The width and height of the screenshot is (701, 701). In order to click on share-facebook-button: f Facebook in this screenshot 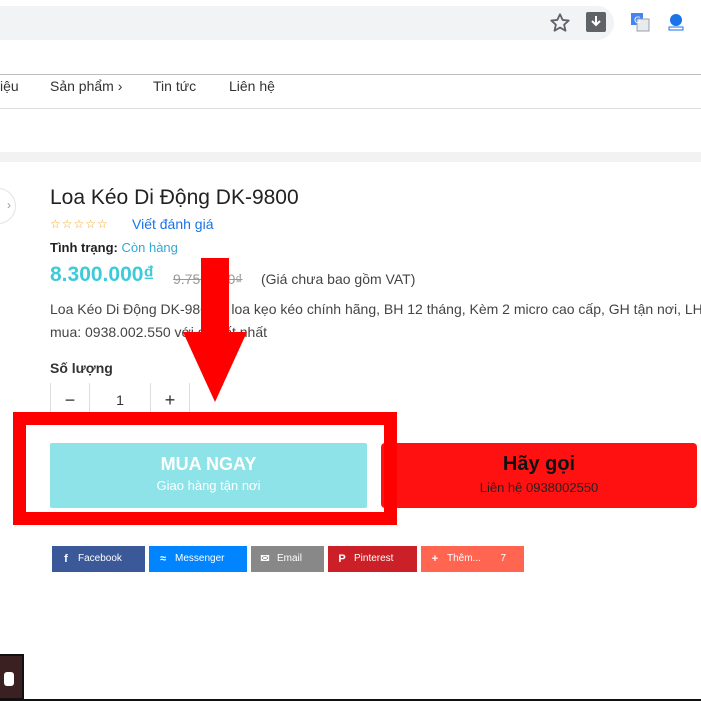, I will do `click(98, 559)`.